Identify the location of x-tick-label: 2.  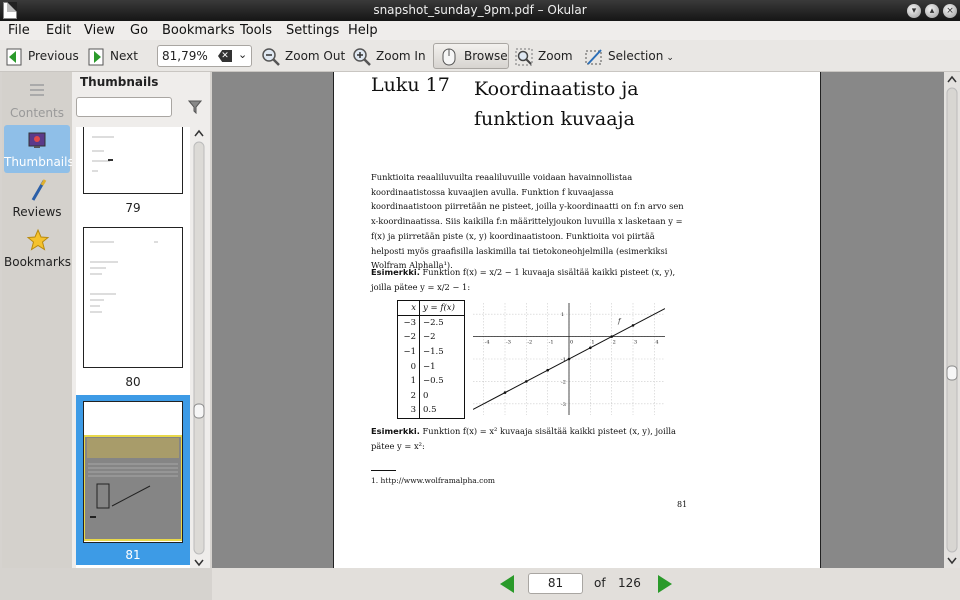
(614, 343).